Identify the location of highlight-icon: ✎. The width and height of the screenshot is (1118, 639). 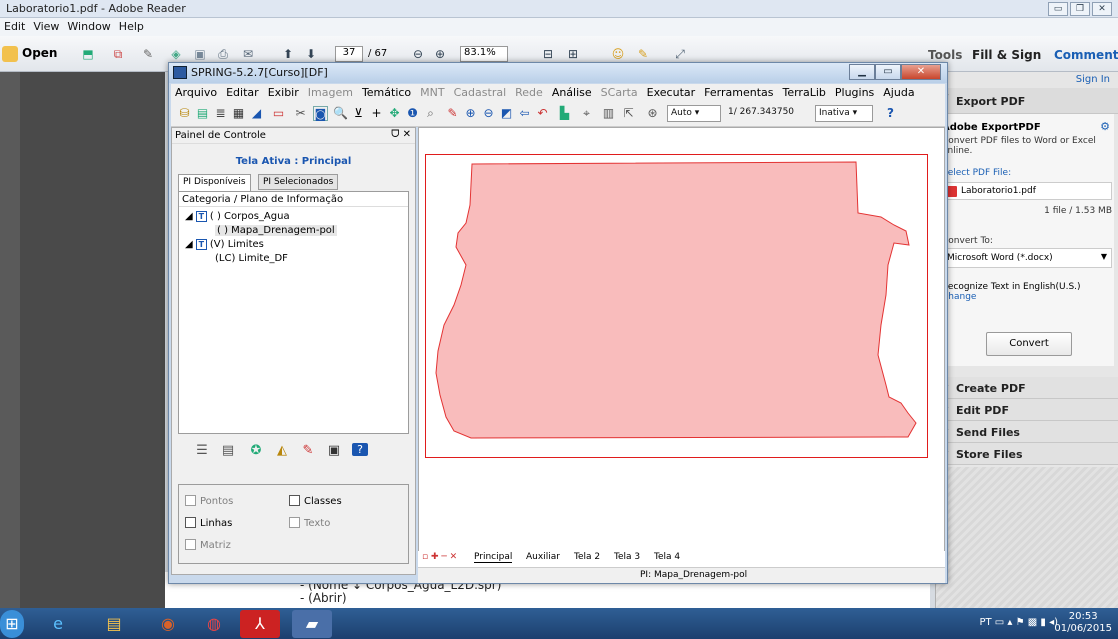
(643, 54).